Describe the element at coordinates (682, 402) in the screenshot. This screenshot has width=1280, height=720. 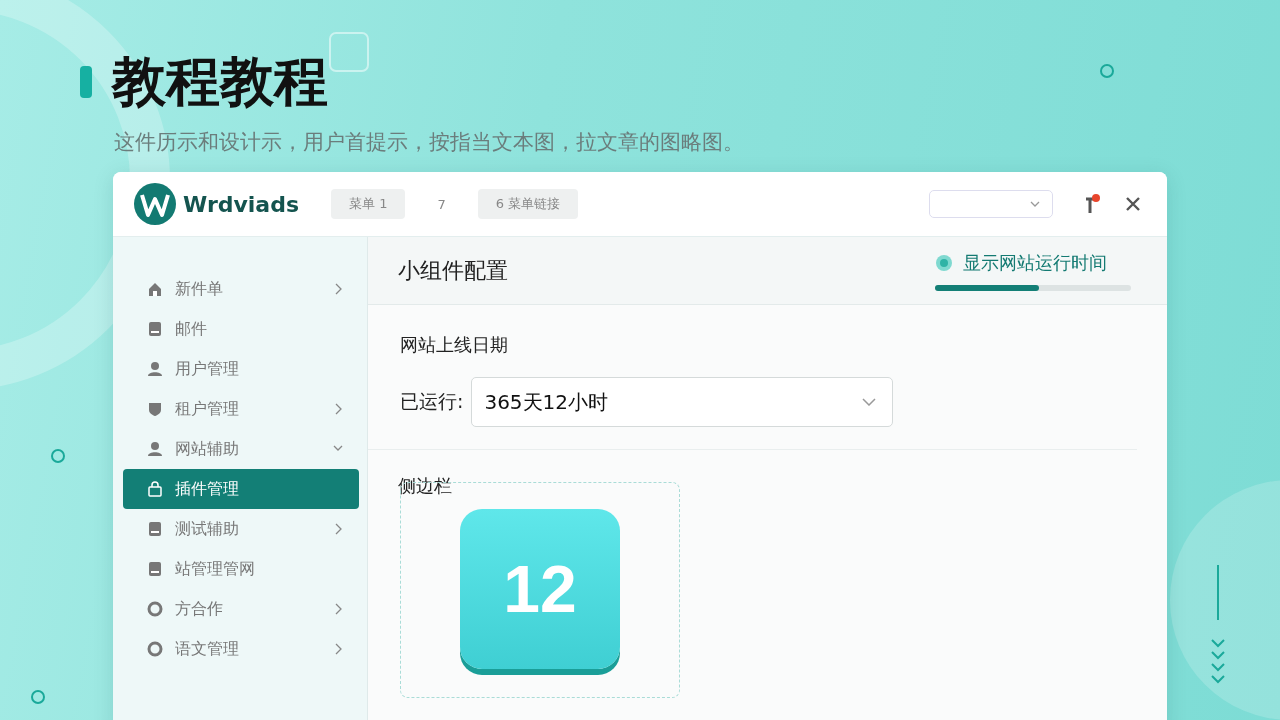
I see `runtime-select: 365天12小时` at that location.